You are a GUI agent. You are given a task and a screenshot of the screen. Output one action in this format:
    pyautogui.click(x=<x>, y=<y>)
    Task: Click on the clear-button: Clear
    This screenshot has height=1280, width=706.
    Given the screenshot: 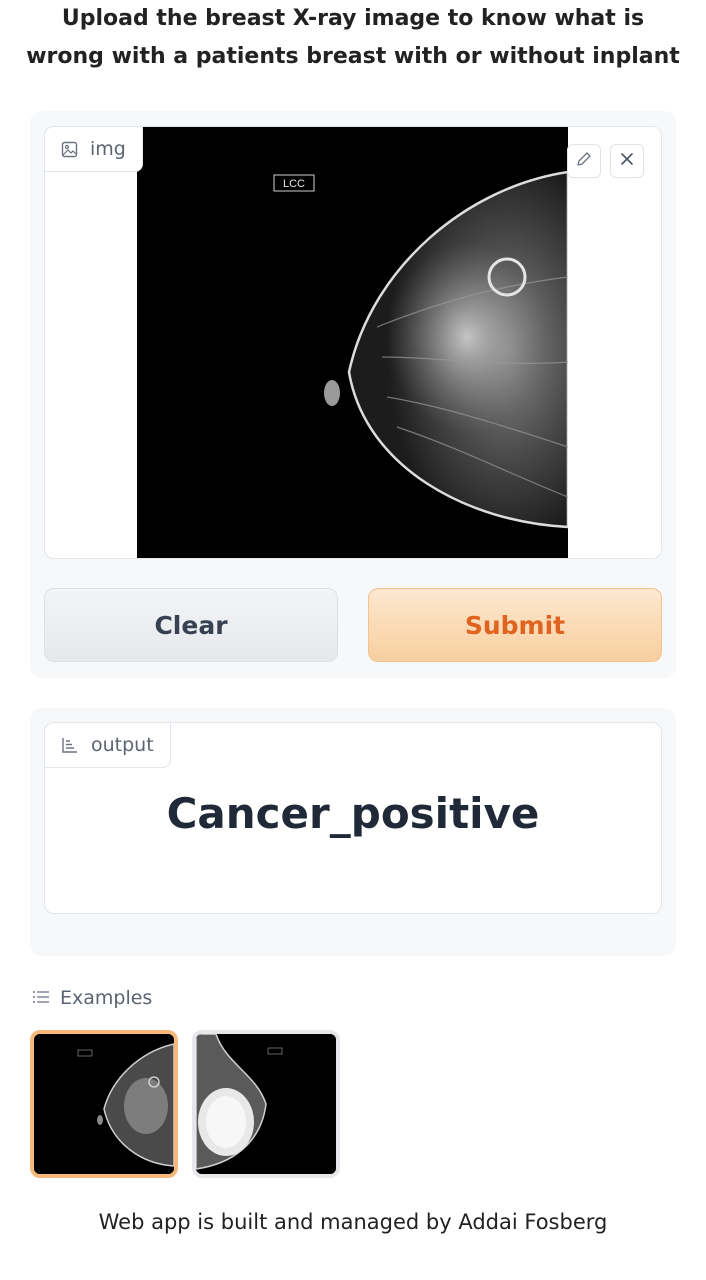 What is the action you would take?
    pyautogui.click(x=191, y=625)
    